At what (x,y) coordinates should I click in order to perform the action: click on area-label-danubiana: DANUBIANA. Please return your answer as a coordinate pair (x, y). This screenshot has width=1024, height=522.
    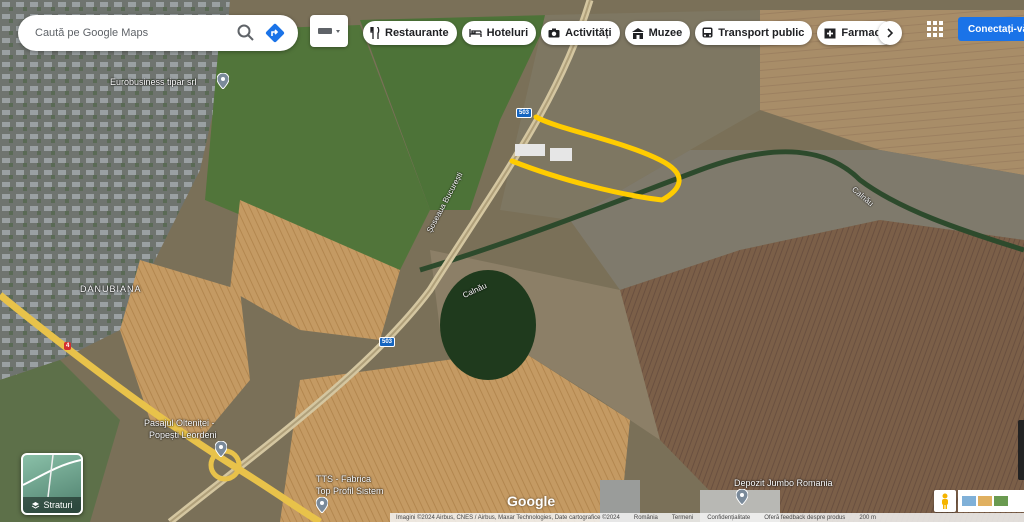
    Looking at the image, I should click on (111, 289).